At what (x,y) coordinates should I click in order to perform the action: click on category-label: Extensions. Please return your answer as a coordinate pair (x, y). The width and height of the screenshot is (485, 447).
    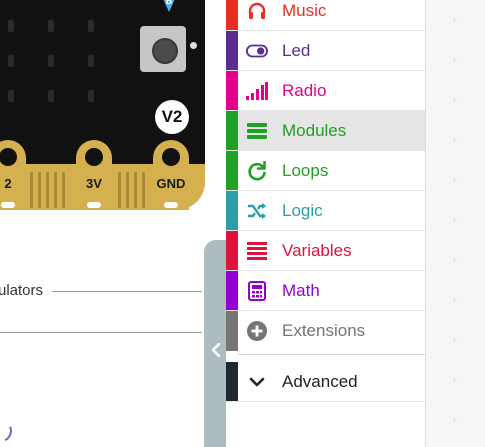
    Looking at the image, I should click on (324, 330).